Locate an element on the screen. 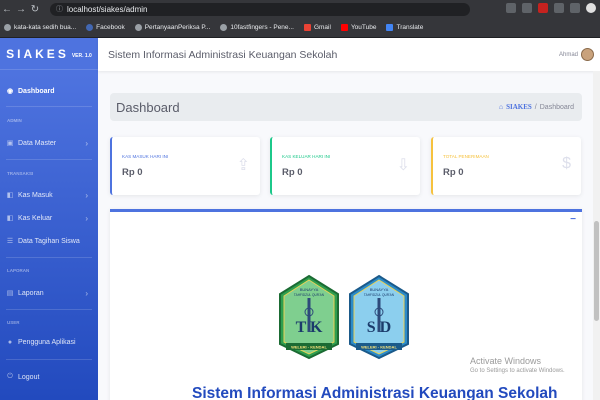  sidebar-item-laporan: ▤ Laporan › is located at coordinates (50, 293).